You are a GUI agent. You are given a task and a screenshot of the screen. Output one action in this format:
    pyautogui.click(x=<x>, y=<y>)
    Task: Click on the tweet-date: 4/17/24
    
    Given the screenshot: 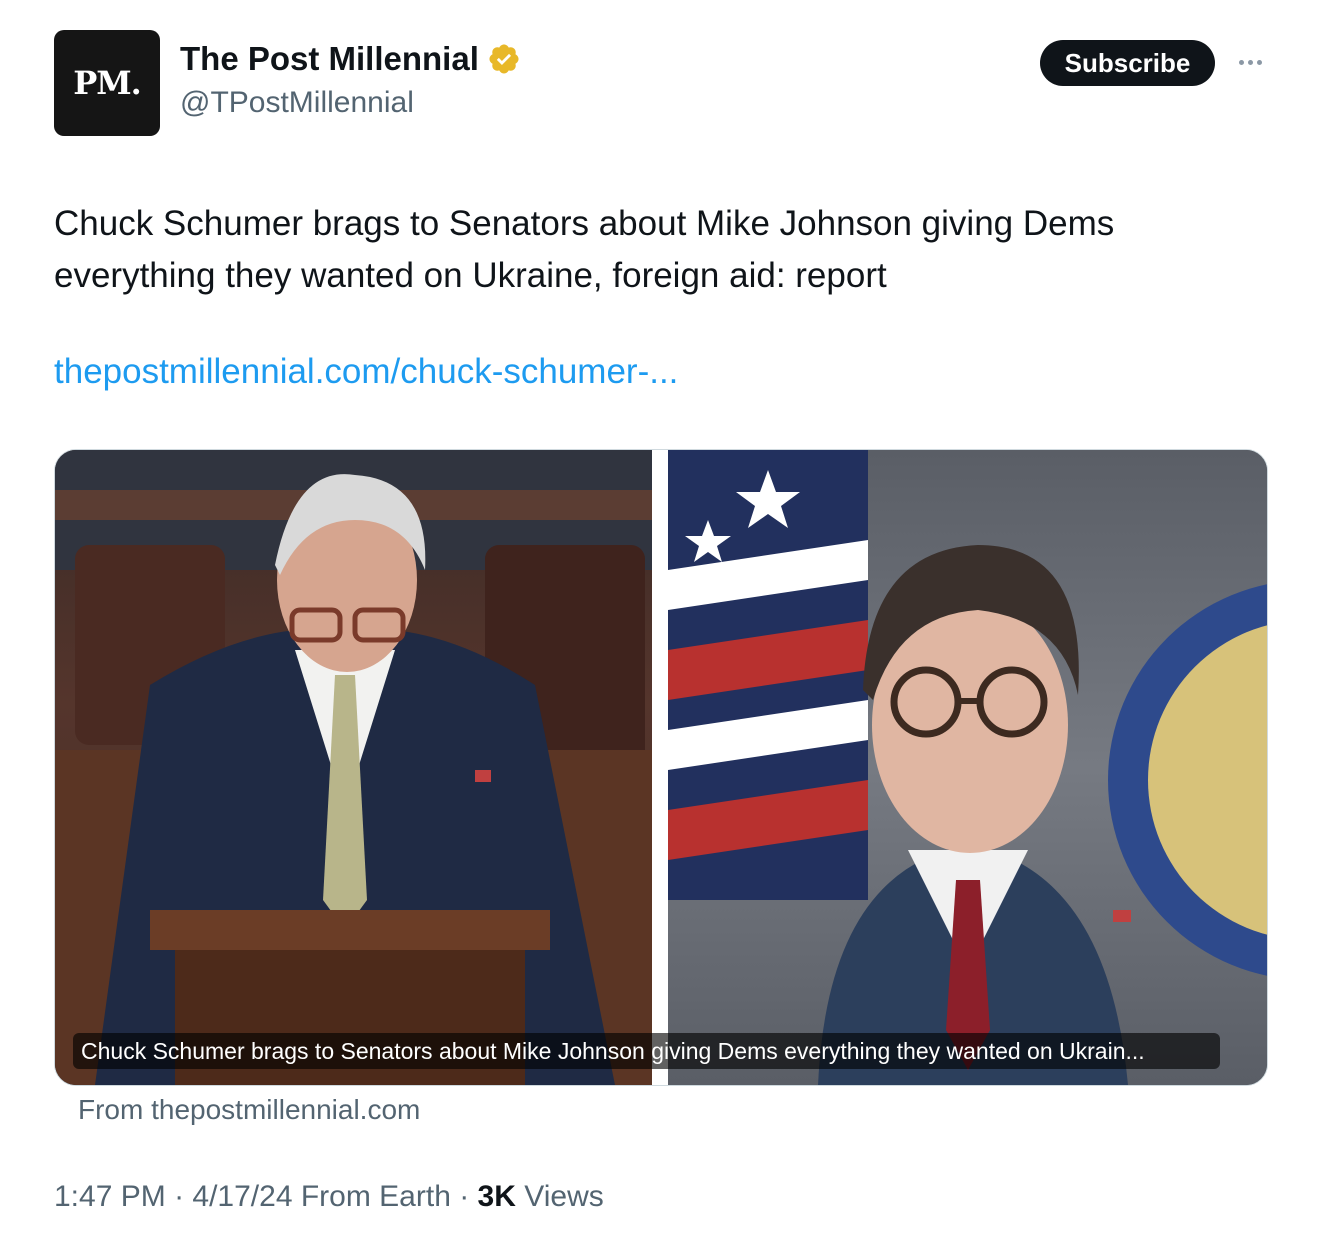 What is the action you would take?
    pyautogui.click(x=242, y=1196)
    